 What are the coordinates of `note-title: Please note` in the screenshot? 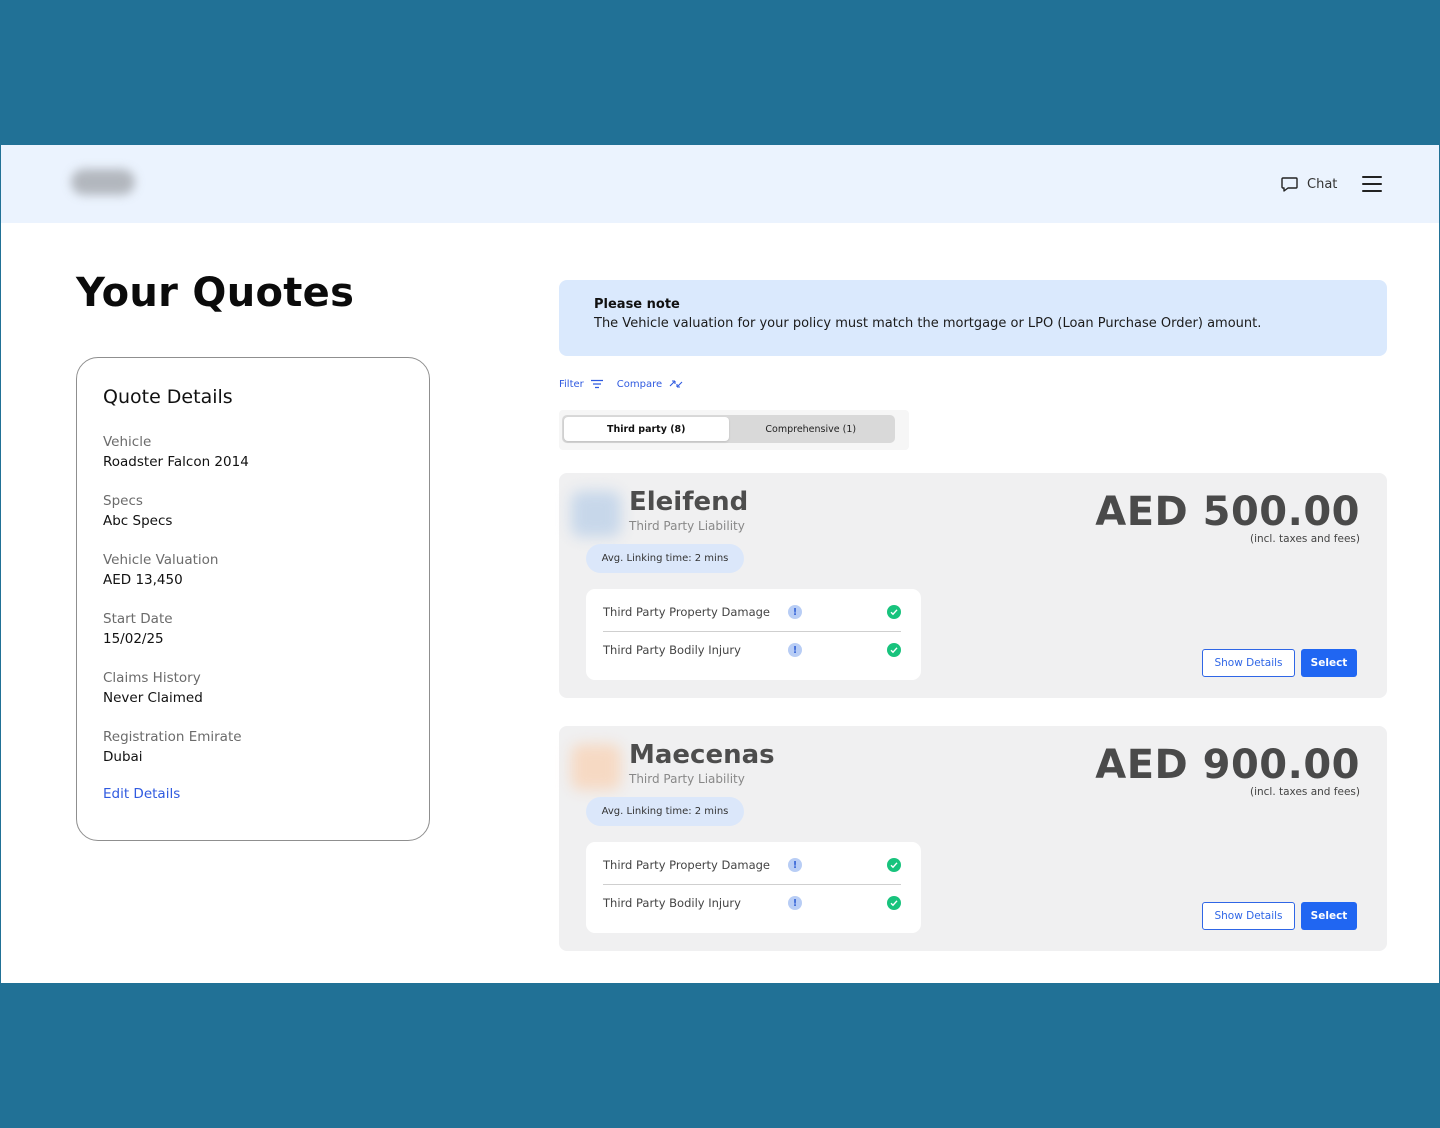 It's located at (637, 304).